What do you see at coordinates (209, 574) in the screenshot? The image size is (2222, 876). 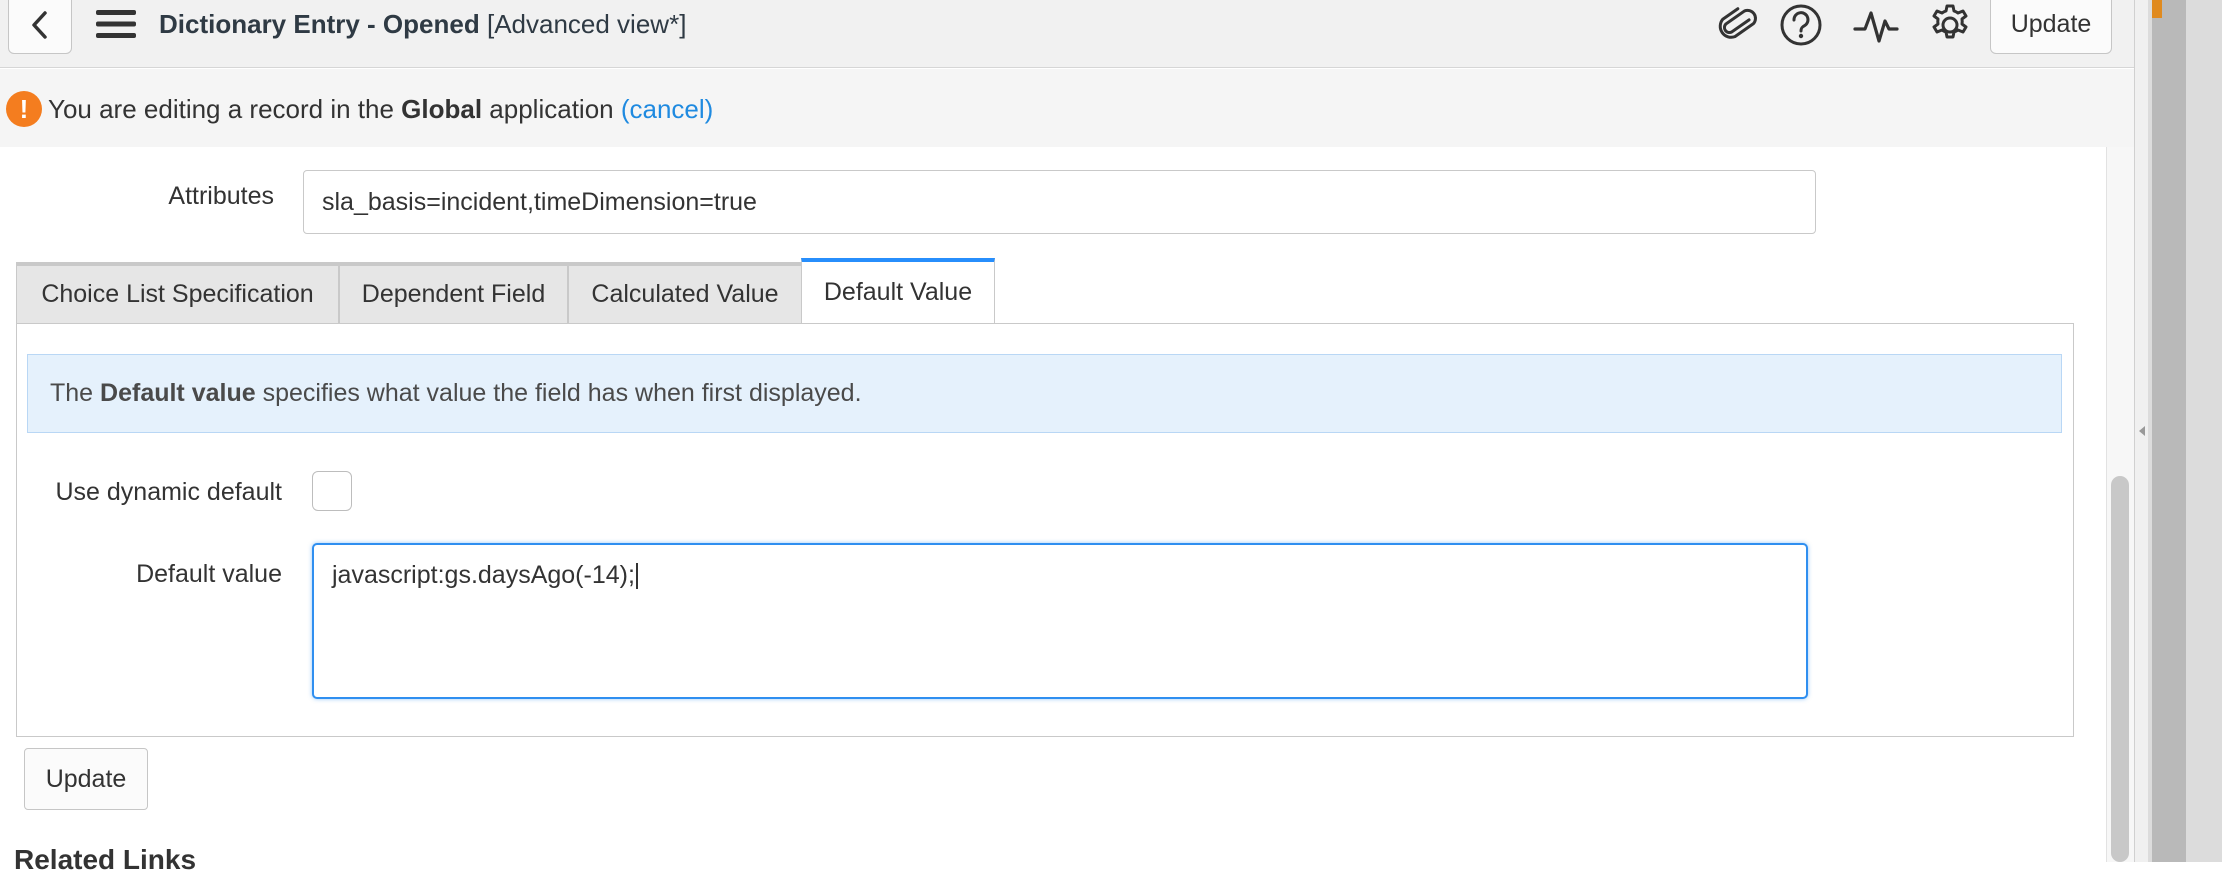 I see `default-value-label: Default value` at bounding box center [209, 574].